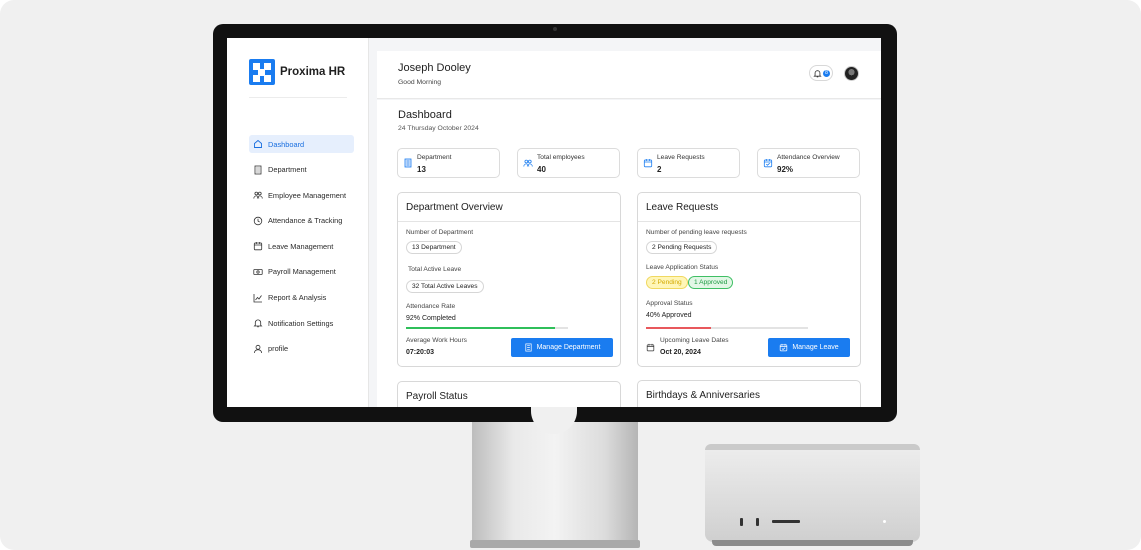  What do you see at coordinates (680, 352) in the screenshot?
I see `upcoming-leave-value: Oct 20, 2024` at bounding box center [680, 352].